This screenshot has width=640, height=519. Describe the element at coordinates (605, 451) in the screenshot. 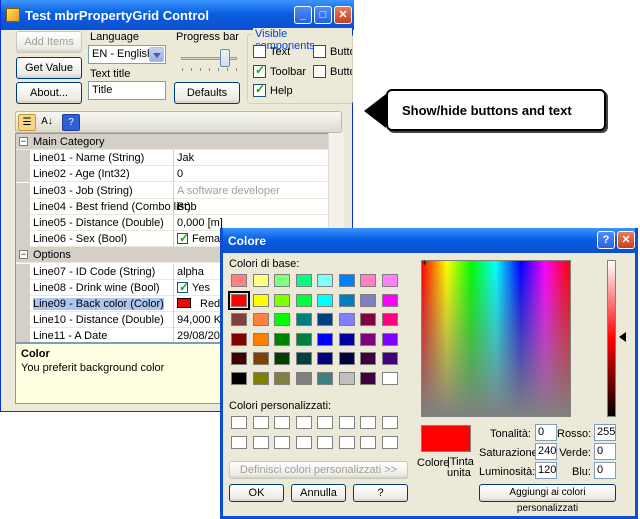

I see `green-input: 0` at that location.